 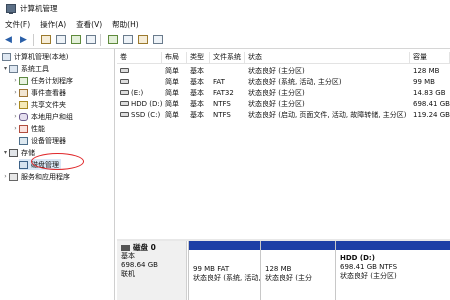 What do you see at coordinates (283, 92) in the screenshot?
I see `table-row: (E:) 简单 基本 FAT32 状态良好 (主分区) 14.83 GB` at bounding box center [283, 92].